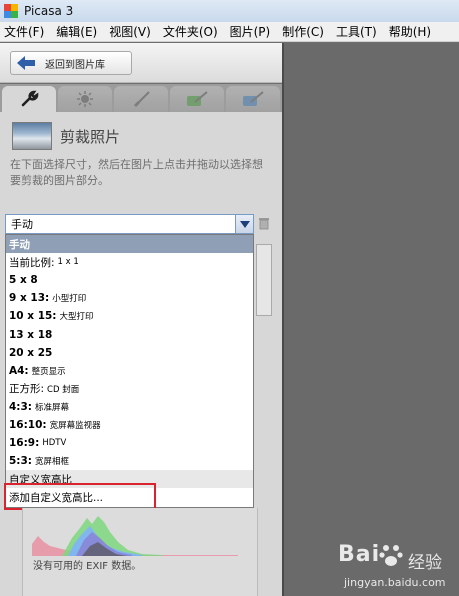  I want to click on title-bar: Picasa 3, so click(229, 11).